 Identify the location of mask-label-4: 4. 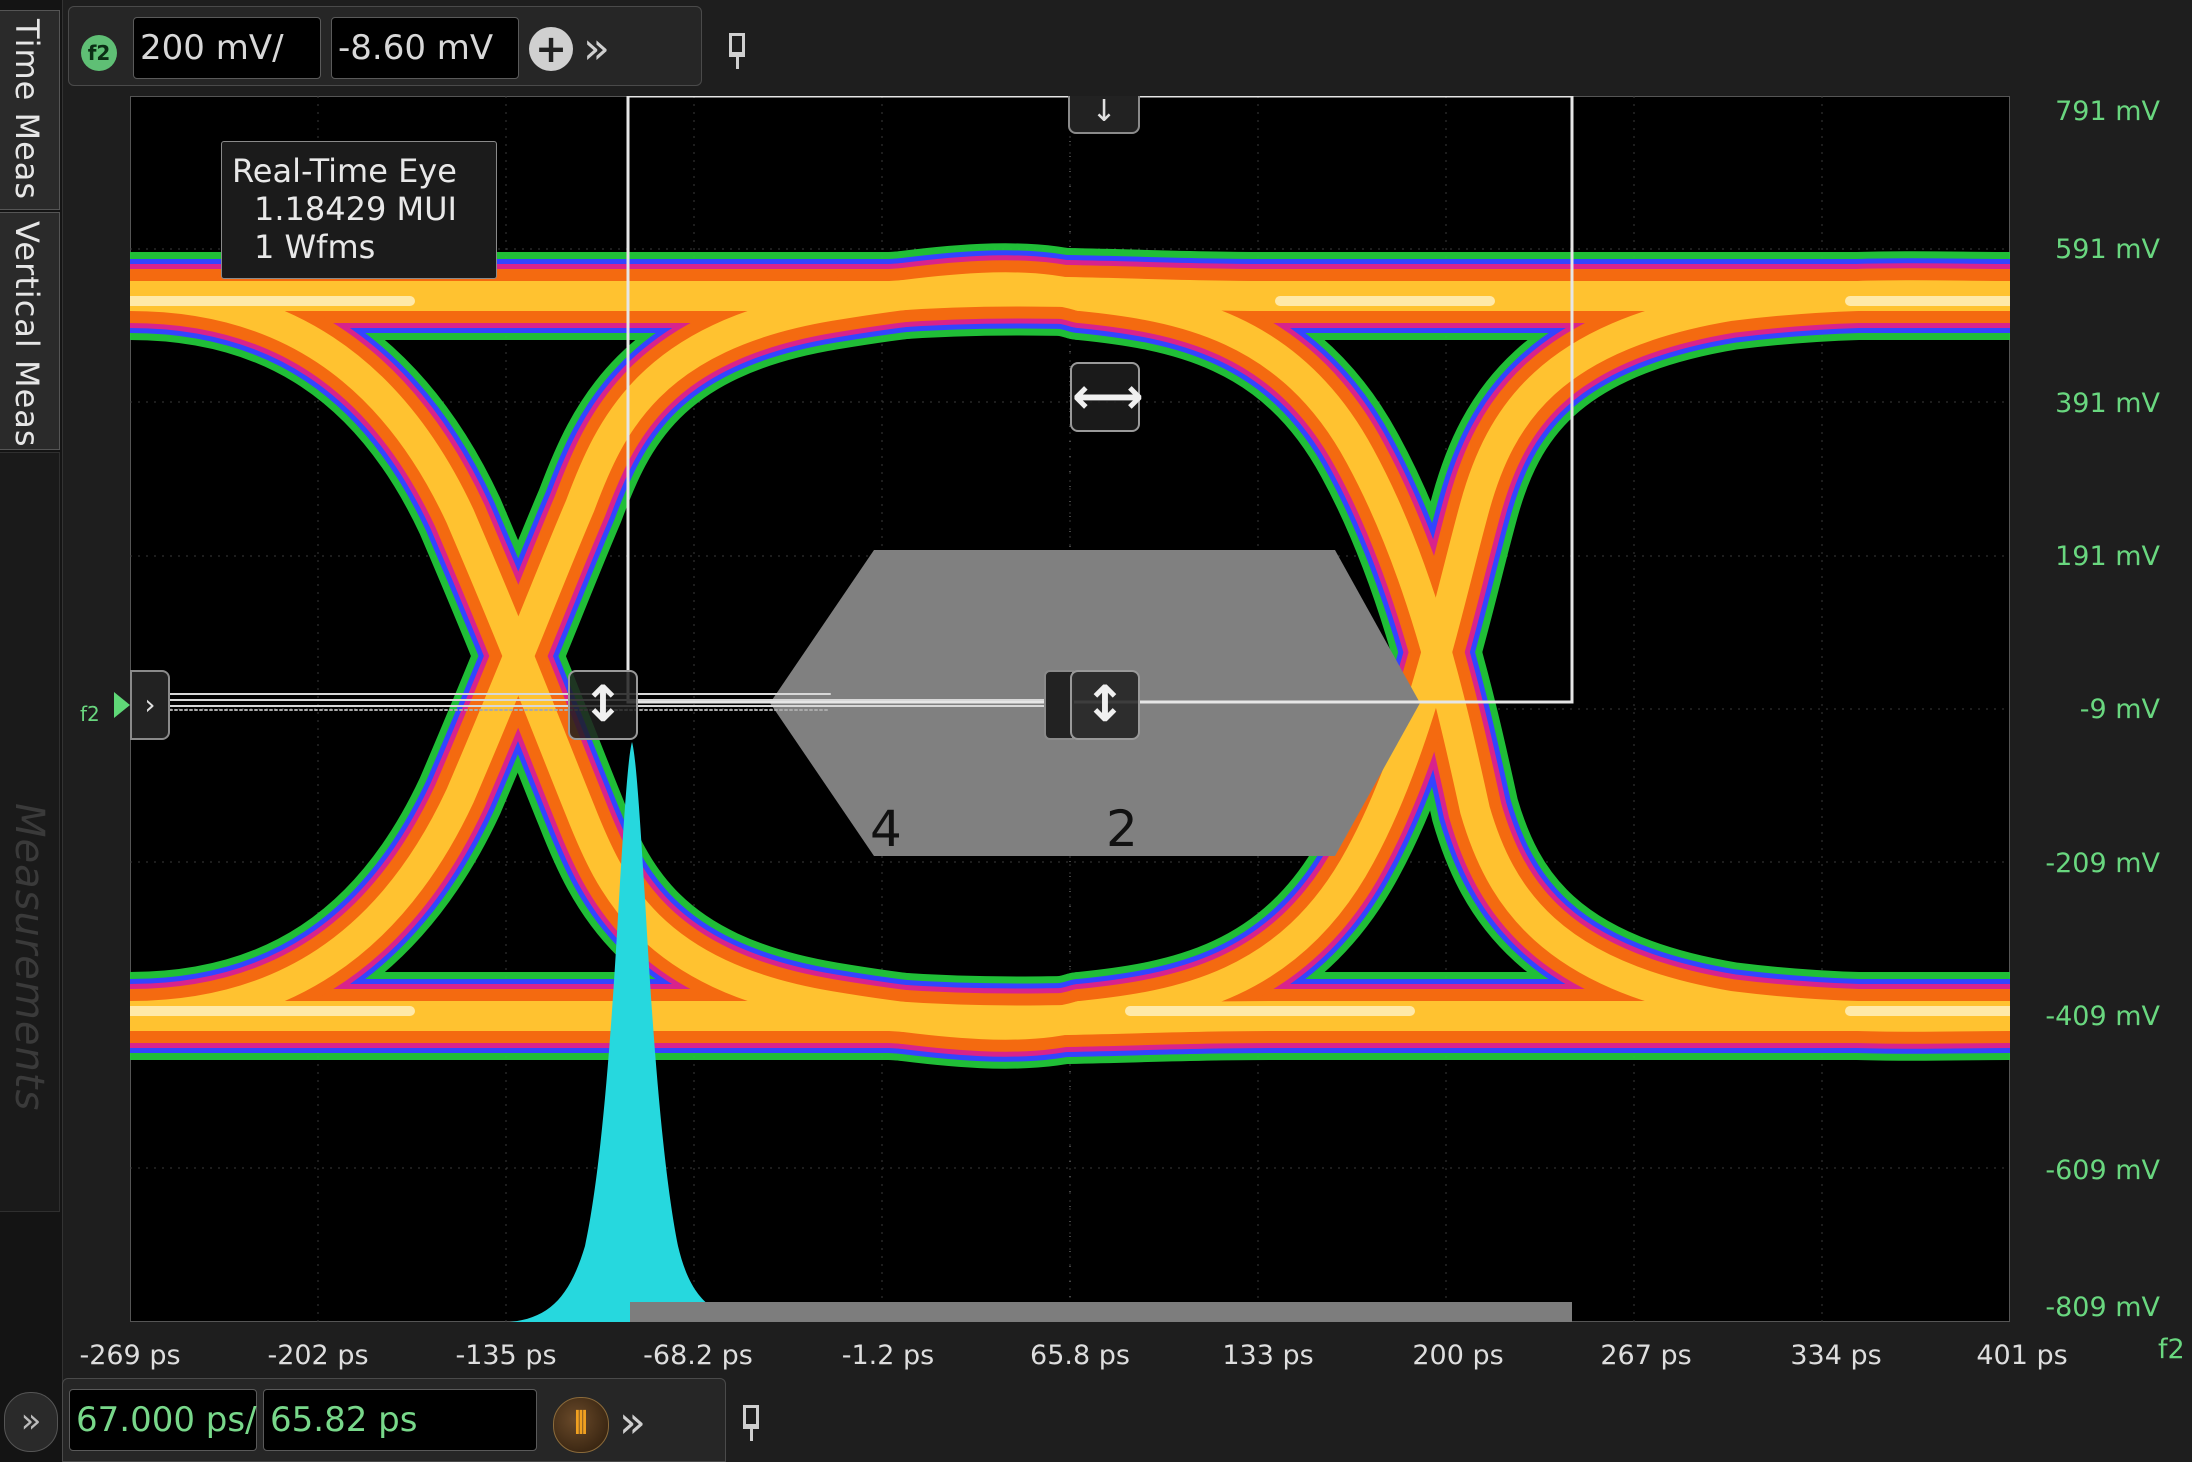
(886, 829).